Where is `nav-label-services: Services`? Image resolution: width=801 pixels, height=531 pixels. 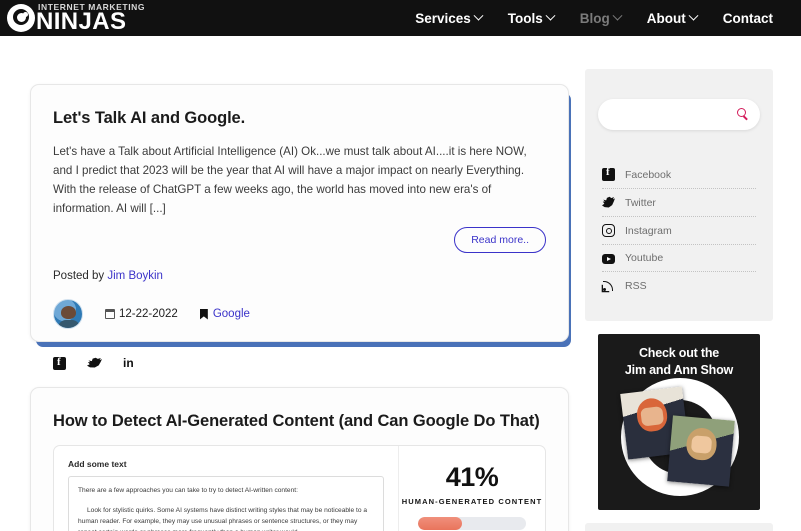
nav-label-services: Services is located at coordinates (443, 18).